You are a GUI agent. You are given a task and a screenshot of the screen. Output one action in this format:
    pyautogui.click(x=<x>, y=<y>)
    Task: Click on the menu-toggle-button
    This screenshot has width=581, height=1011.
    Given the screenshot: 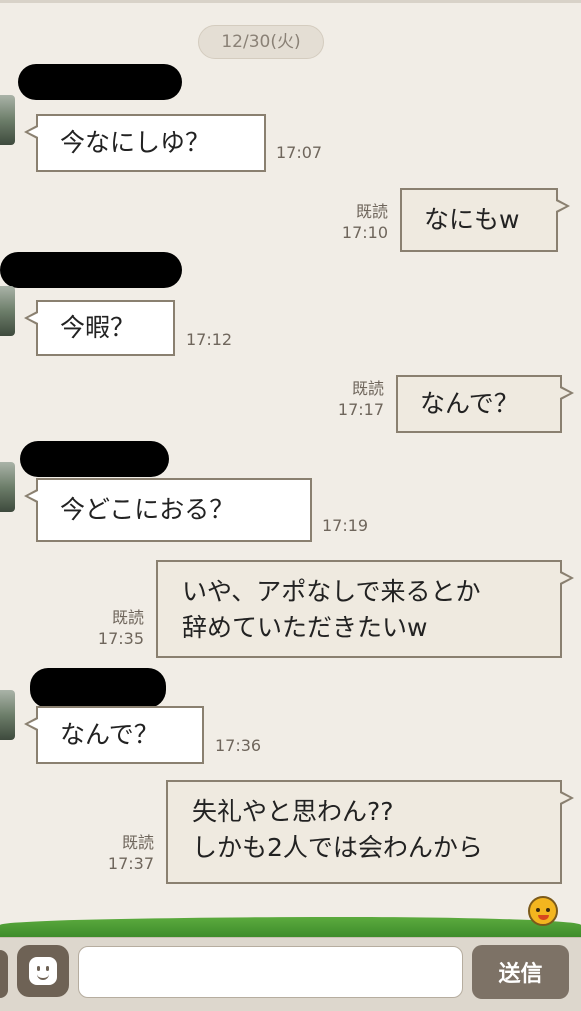 What is the action you would take?
    pyautogui.click(x=4, y=974)
    